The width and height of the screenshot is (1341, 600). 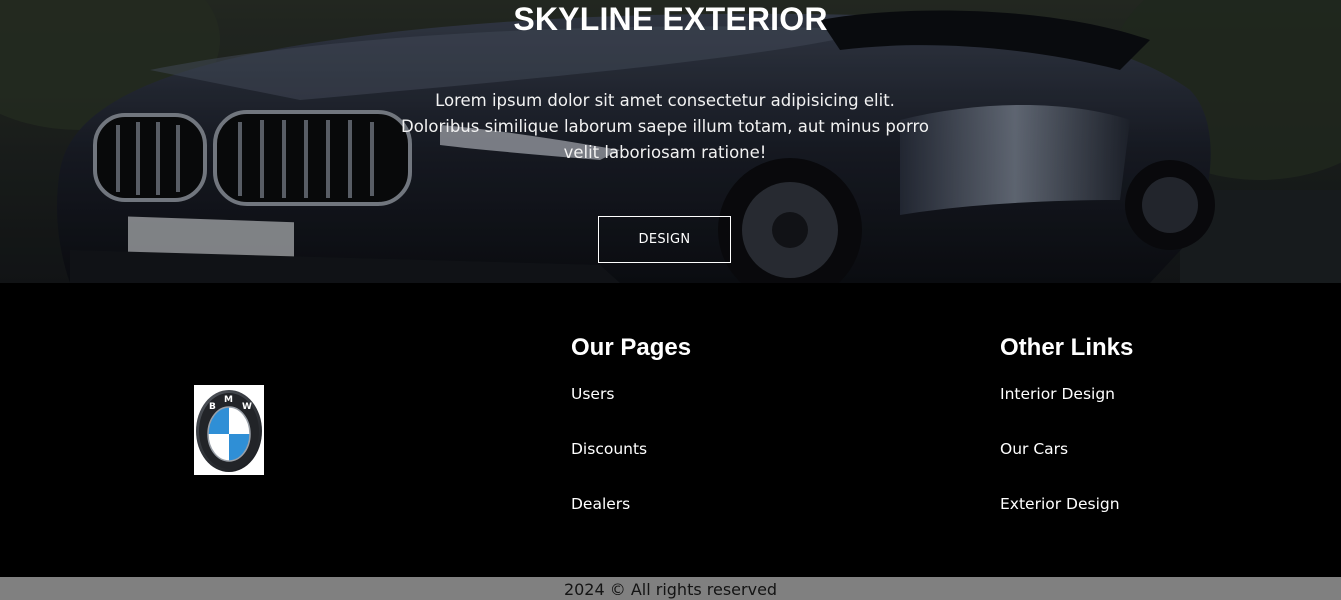 What do you see at coordinates (1067, 347) in the screenshot?
I see `other-links-heading: Other Links` at bounding box center [1067, 347].